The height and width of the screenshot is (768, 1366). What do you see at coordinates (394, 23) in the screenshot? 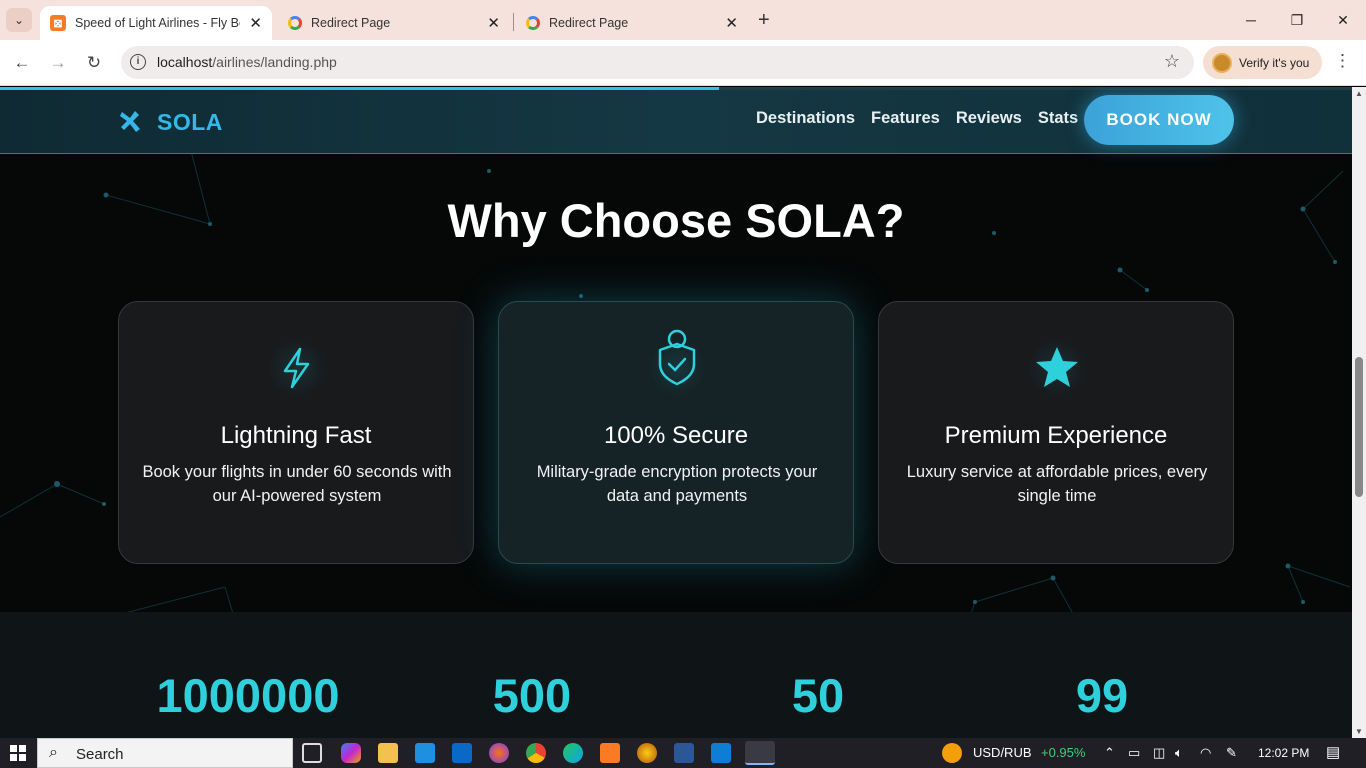
I see `tab-redirect-1: Redirect Page ✕` at bounding box center [394, 23].